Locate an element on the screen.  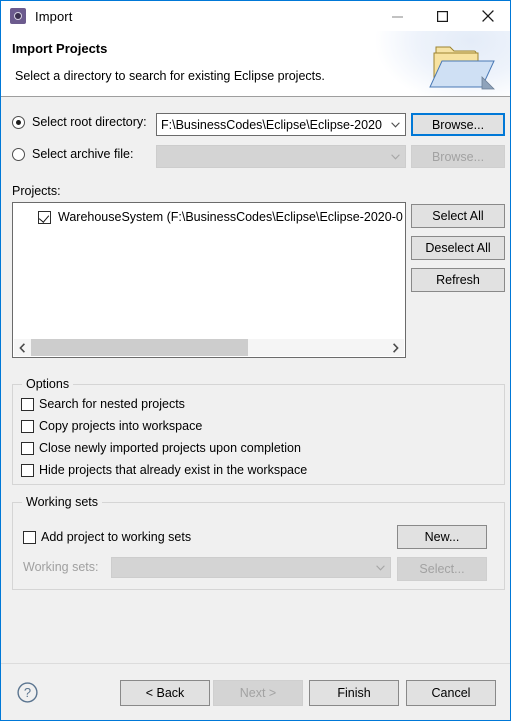
cancel-button: Cancel is located at coordinates (451, 693).